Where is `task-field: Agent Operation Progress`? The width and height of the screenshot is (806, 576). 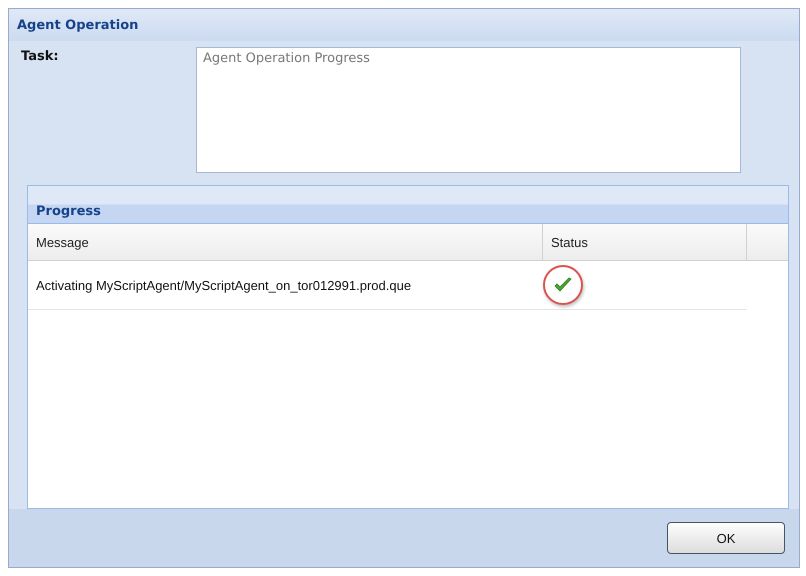 task-field: Agent Operation Progress is located at coordinates (468, 110).